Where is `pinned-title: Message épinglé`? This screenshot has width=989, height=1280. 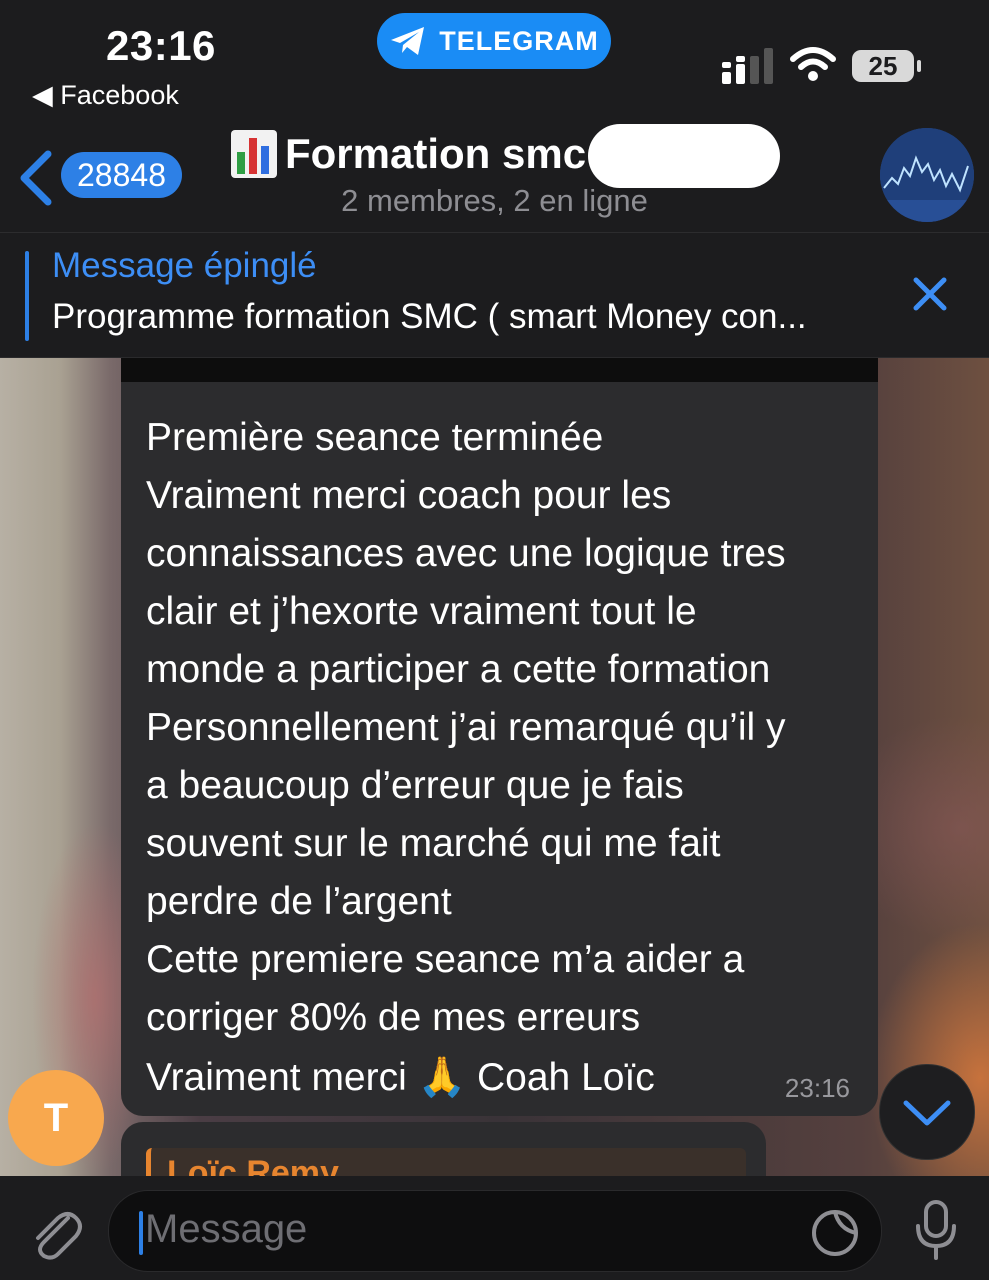
pinned-title: Message épinglé is located at coordinates (184, 265).